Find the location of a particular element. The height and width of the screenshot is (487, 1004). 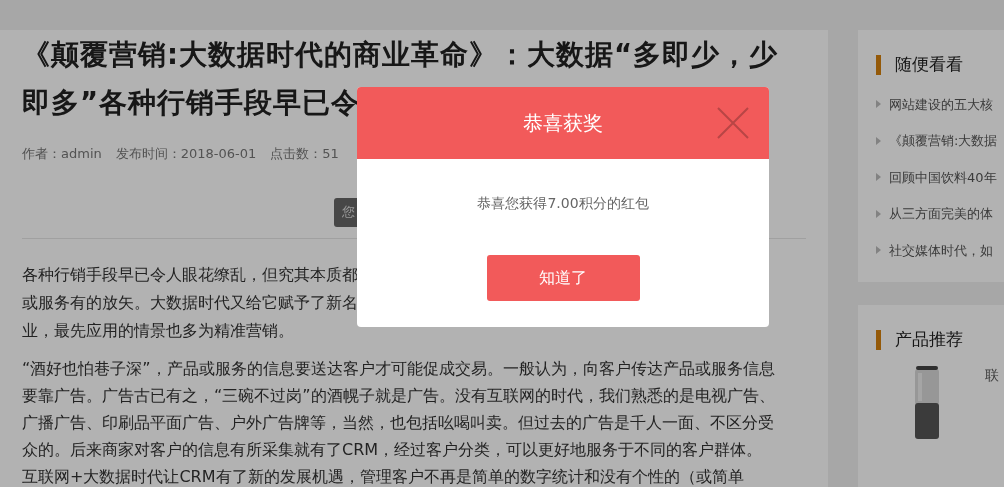

article-link: 从三方面完美的体 is located at coordinates (941, 214).